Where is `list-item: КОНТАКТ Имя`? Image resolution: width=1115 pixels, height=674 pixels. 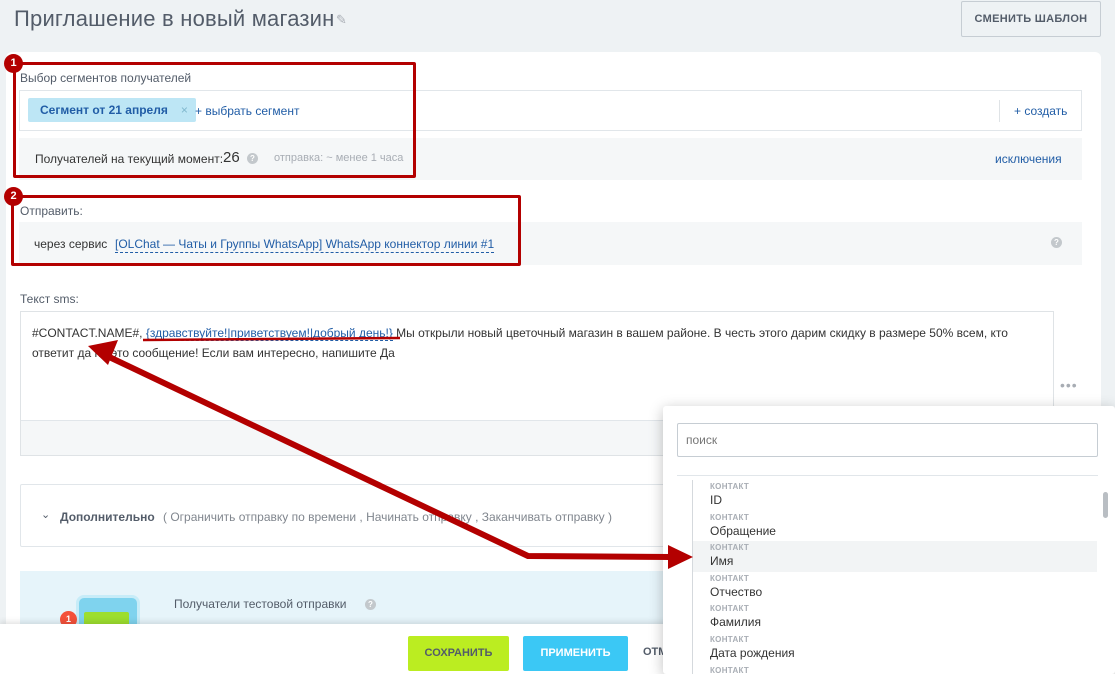 list-item: КОНТАКТ Имя is located at coordinates (895, 556).